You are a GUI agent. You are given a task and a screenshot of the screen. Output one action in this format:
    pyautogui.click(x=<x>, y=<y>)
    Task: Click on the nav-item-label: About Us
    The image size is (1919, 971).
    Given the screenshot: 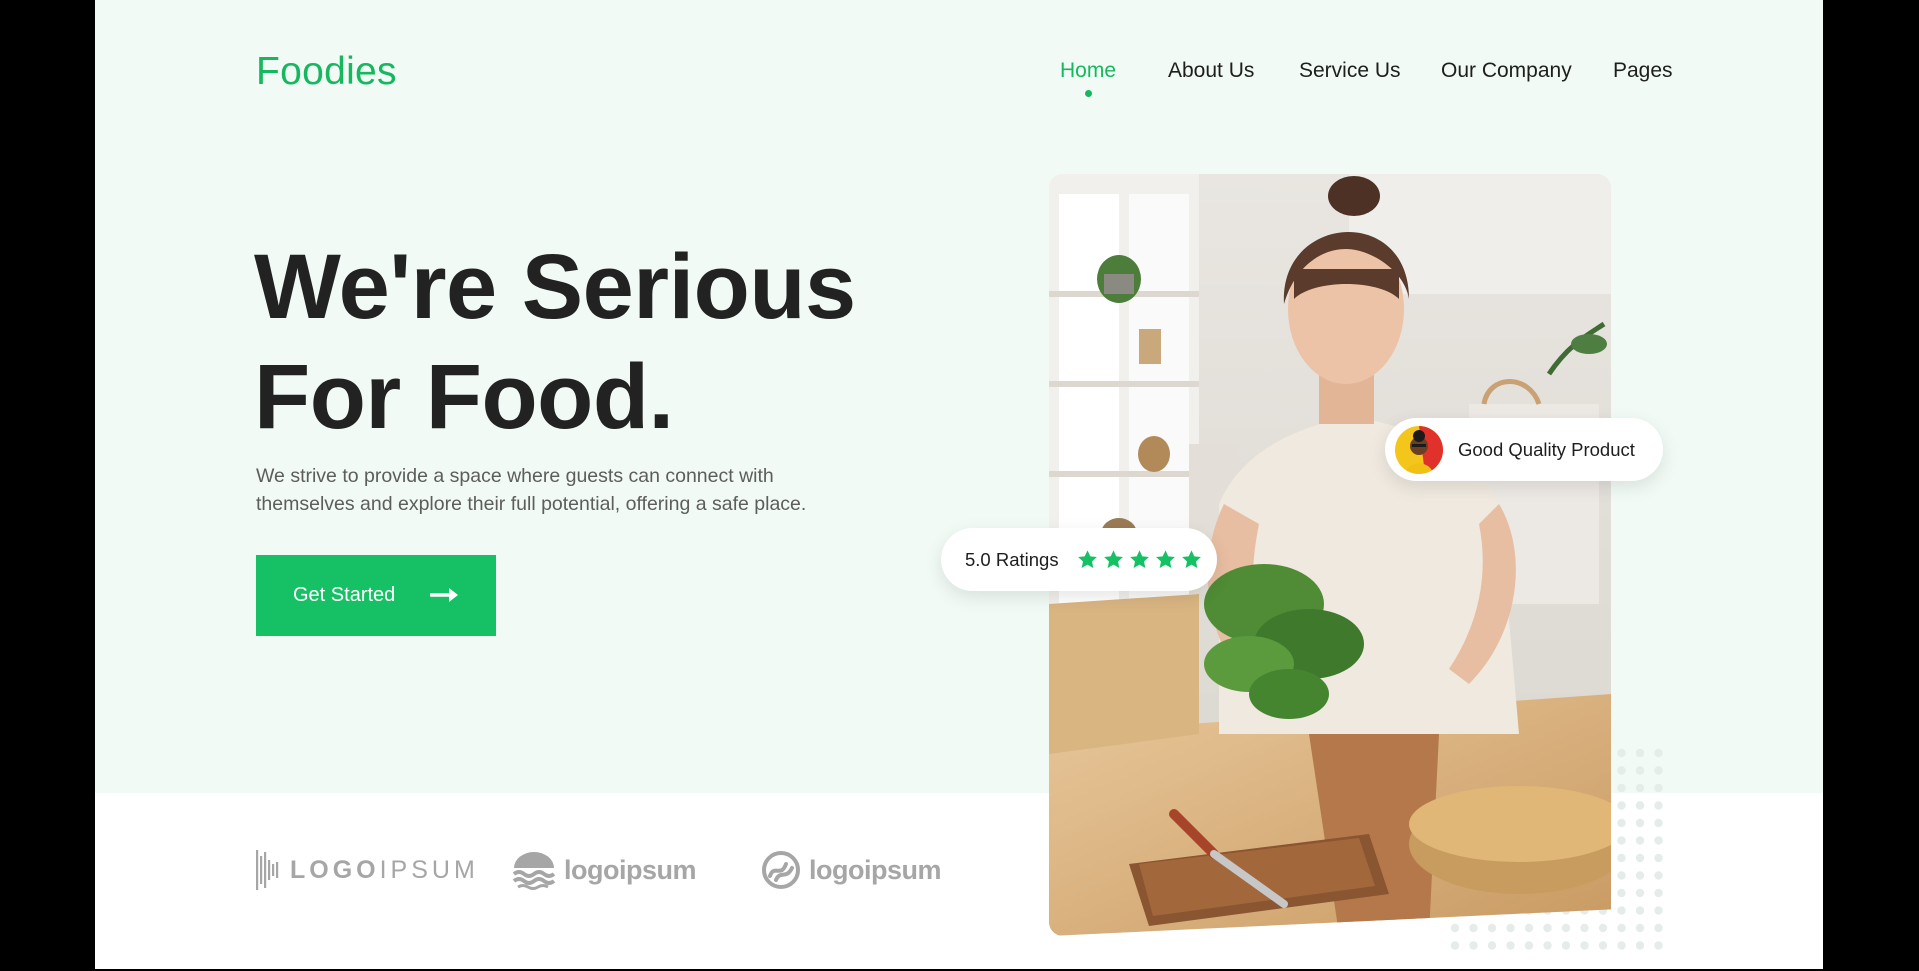 What is the action you would take?
    pyautogui.click(x=1211, y=70)
    